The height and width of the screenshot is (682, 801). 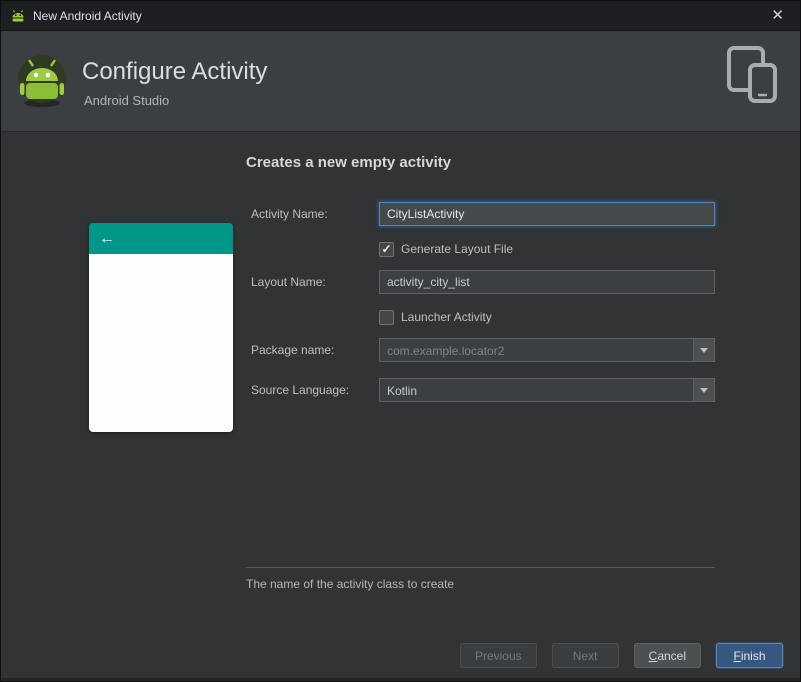 I want to click on window-bottom-edge, so click(x=400, y=679).